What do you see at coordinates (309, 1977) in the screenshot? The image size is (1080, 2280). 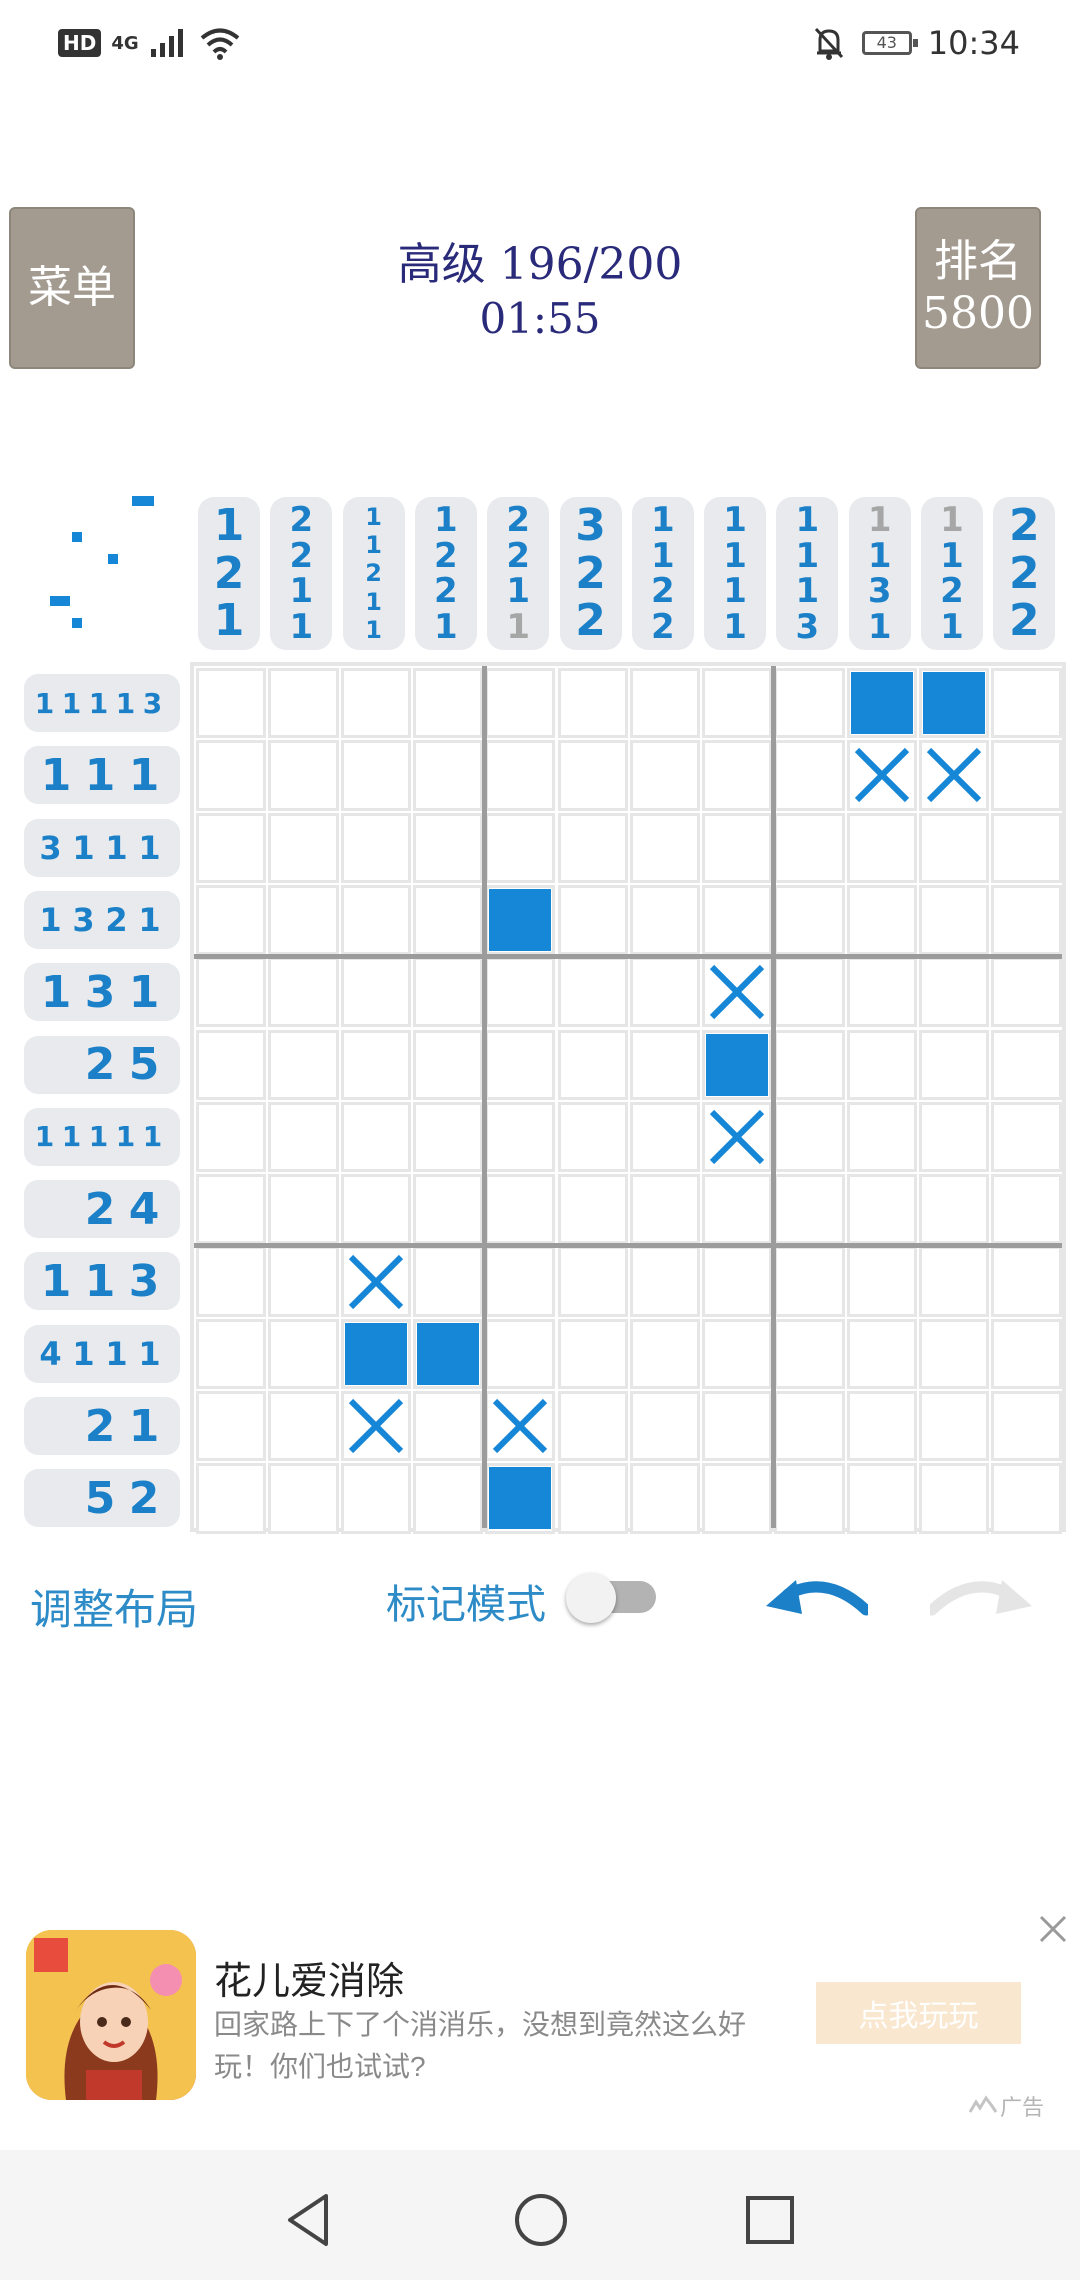 I see `ad-title: 花儿爱消除` at bounding box center [309, 1977].